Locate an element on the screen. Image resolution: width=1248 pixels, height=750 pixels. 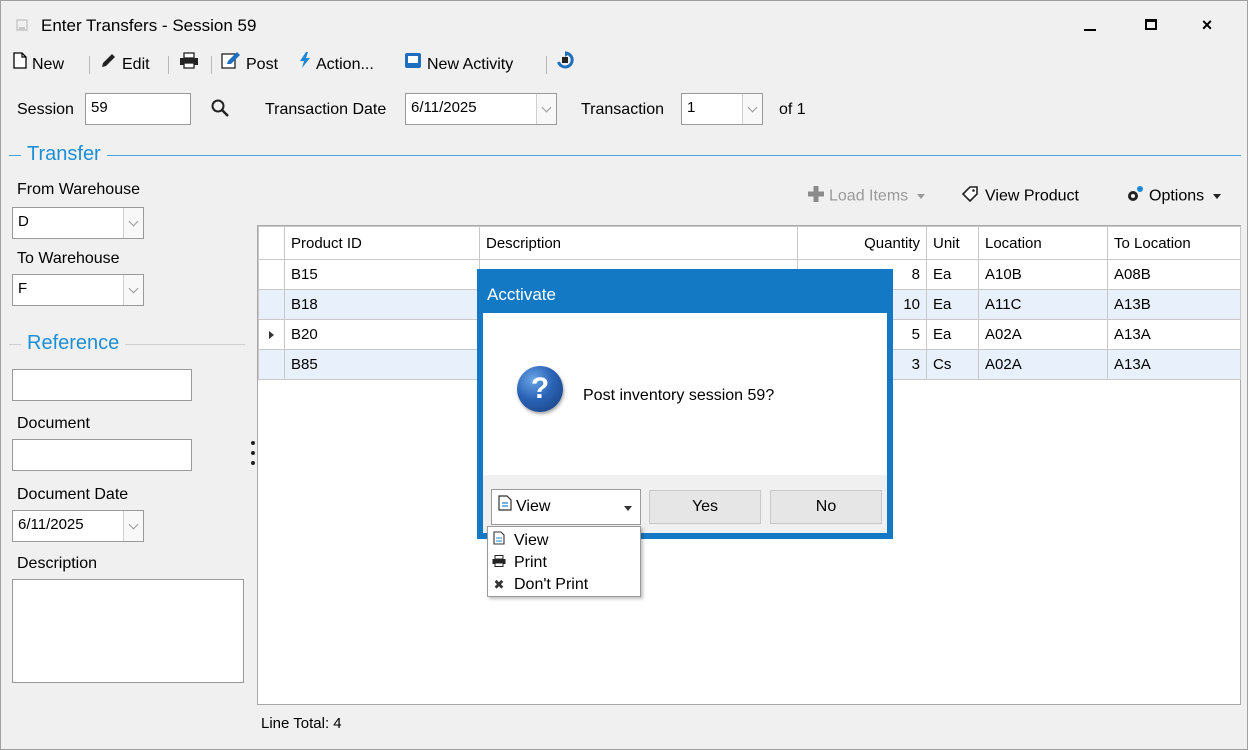
transaction-count: of 1 is located at coordinates (792, 109).